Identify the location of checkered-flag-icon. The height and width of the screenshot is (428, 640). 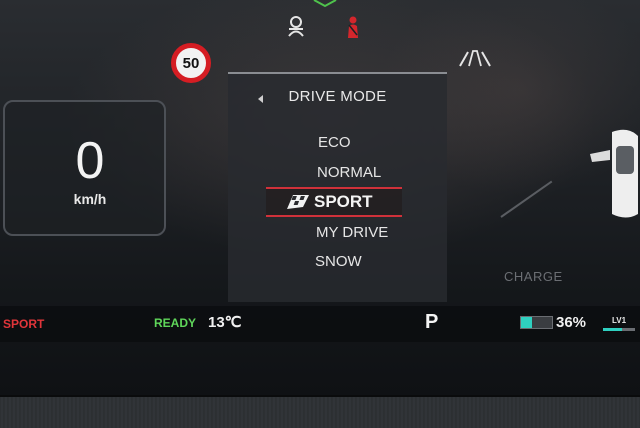
(298, 202).